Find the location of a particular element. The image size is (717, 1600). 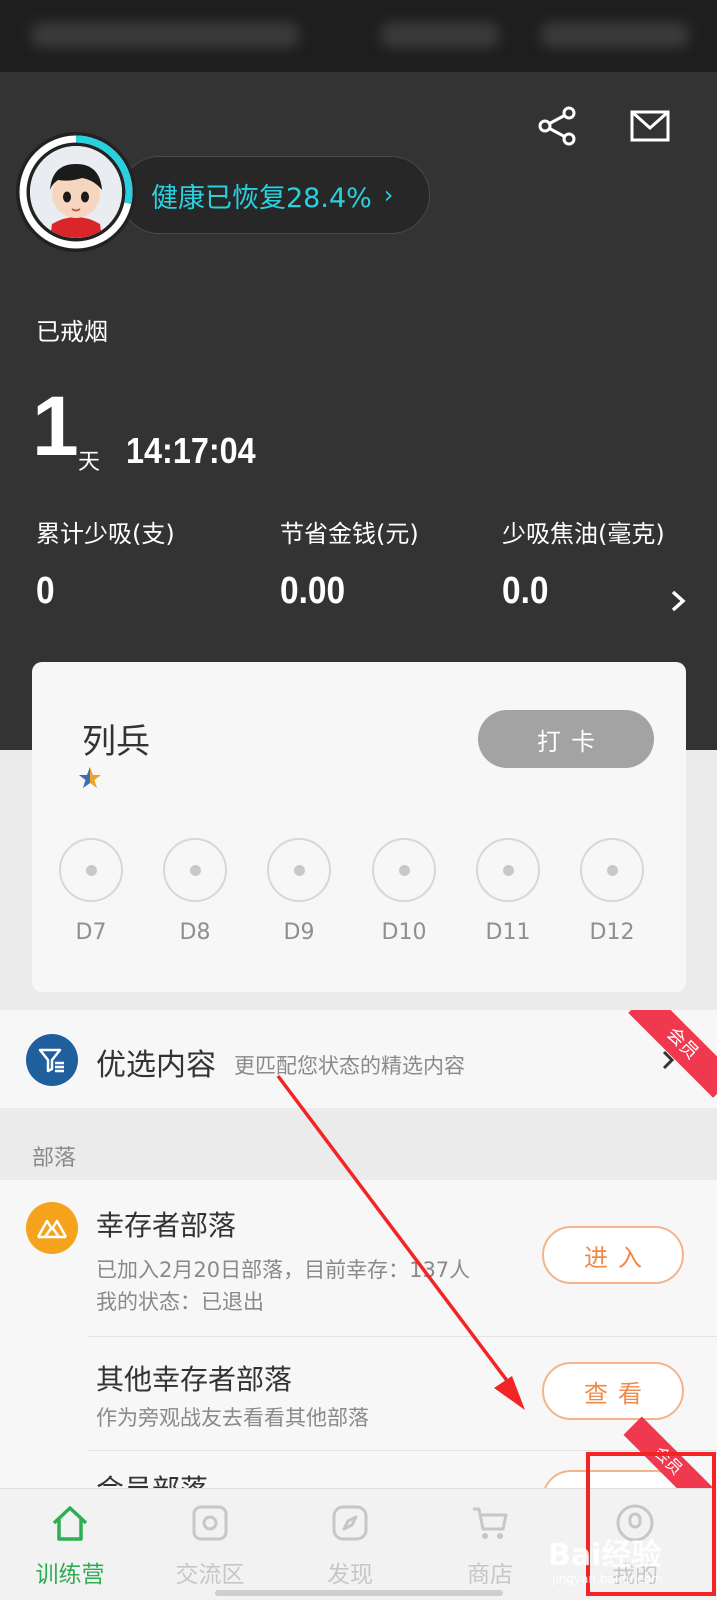

watermark-url: jingyan.baidu.com is located at coordinates (607, 1579).